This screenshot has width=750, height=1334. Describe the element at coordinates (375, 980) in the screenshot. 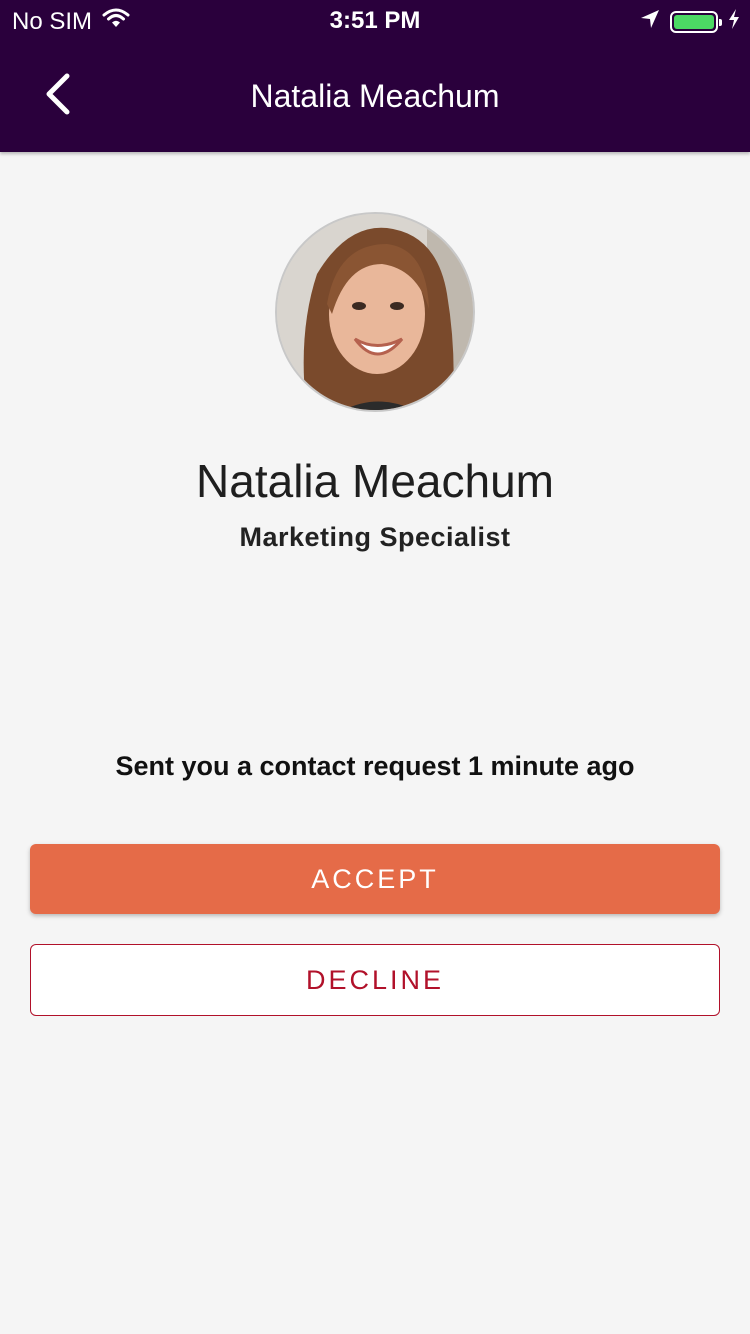

I see `decline-button: DECLINE` at that location.